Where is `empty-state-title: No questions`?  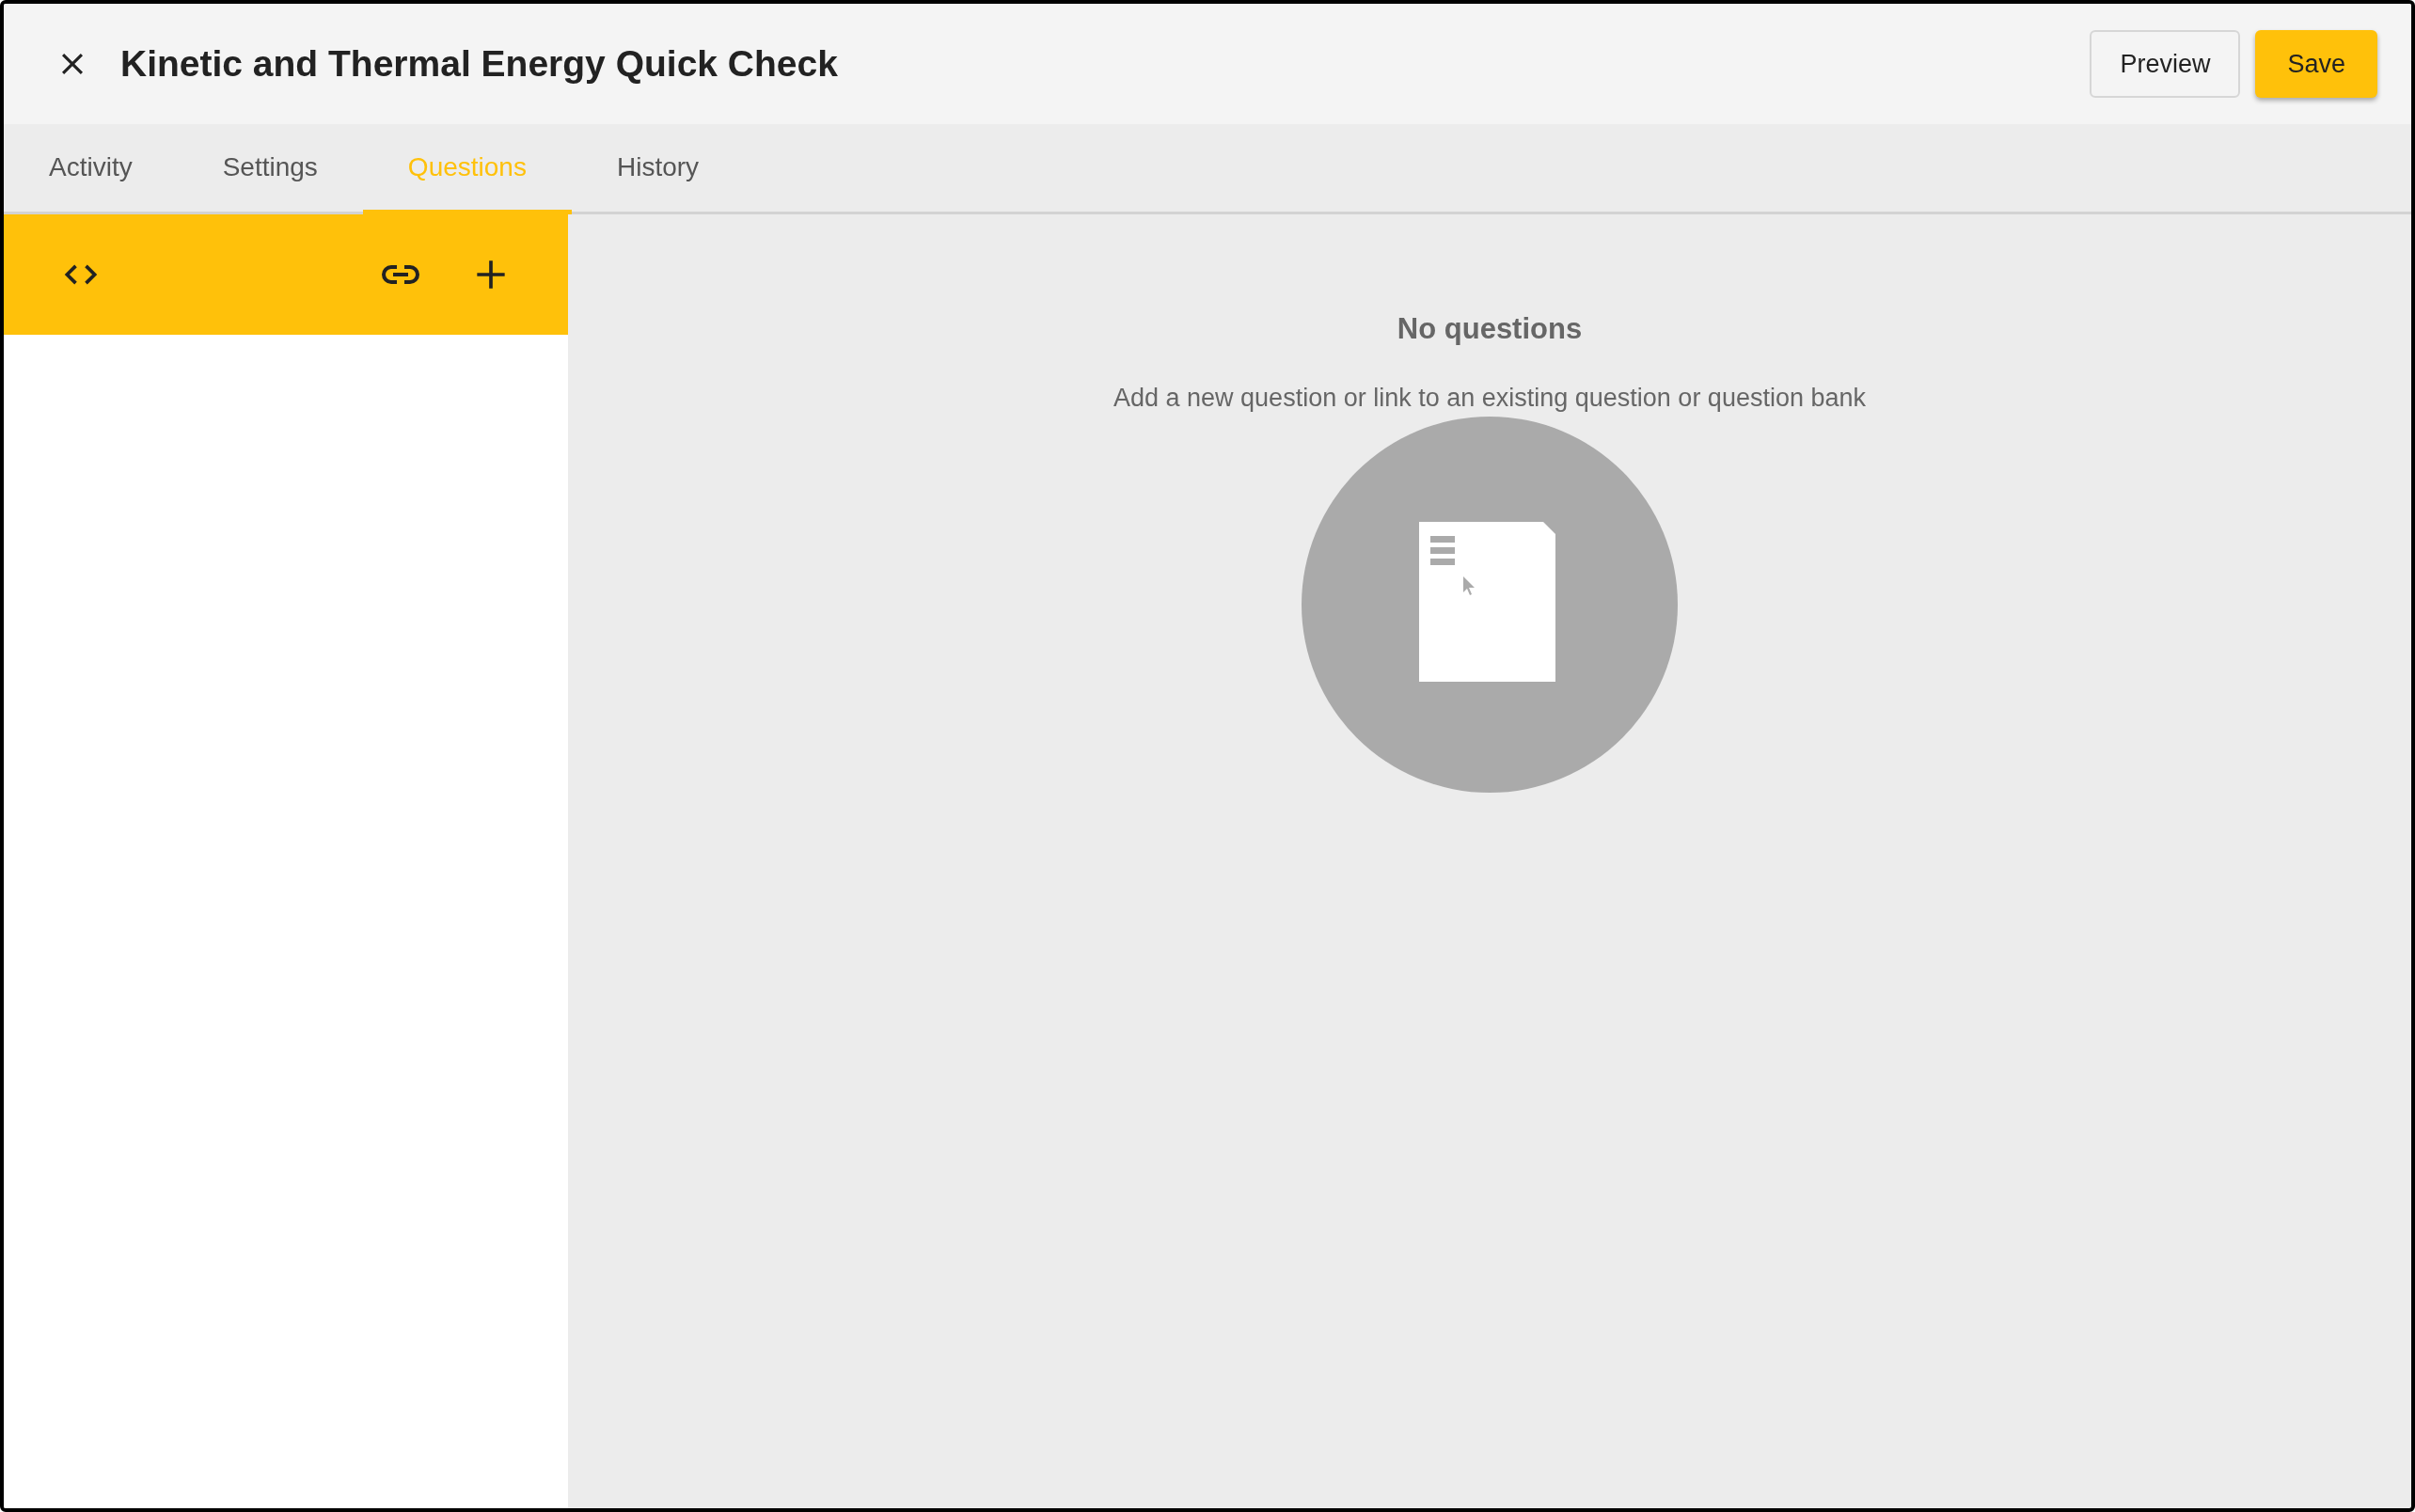 empty-state-title: No questions is located at coordinates (1490, 329).